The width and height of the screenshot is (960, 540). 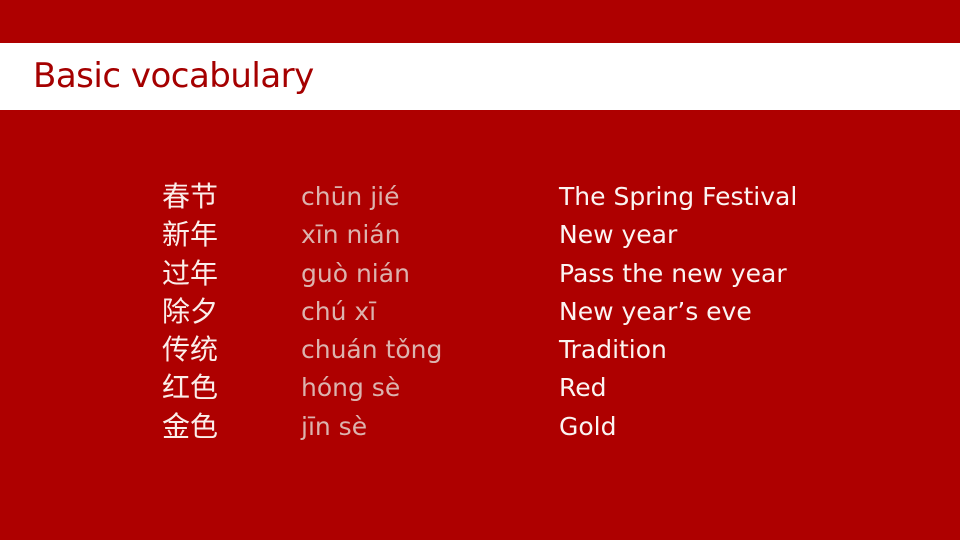 I want to click on hanzi-term: 过年, so click(x=190, y=273).